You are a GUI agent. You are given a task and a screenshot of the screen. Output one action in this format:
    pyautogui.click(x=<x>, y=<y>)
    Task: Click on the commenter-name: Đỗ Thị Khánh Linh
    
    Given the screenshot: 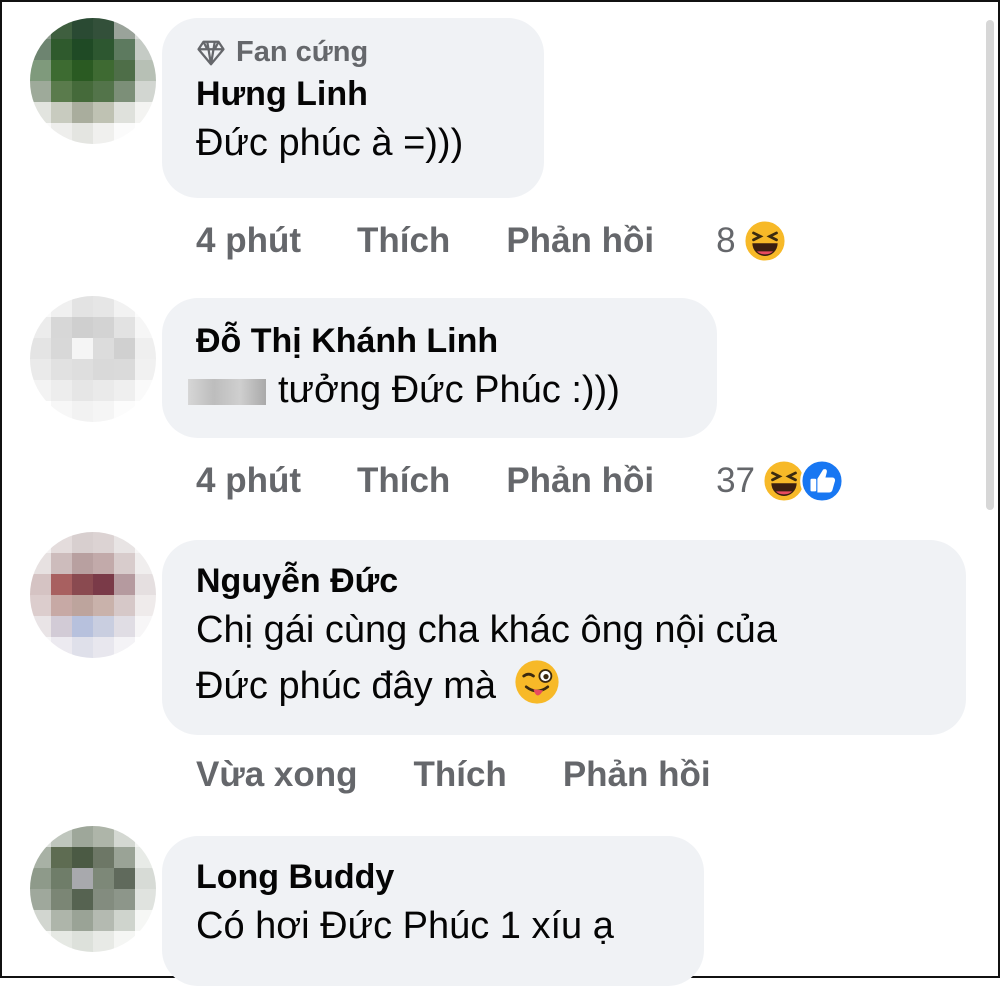 What is the action you would take?
    pyautogui.click(x=439, y=341)
    